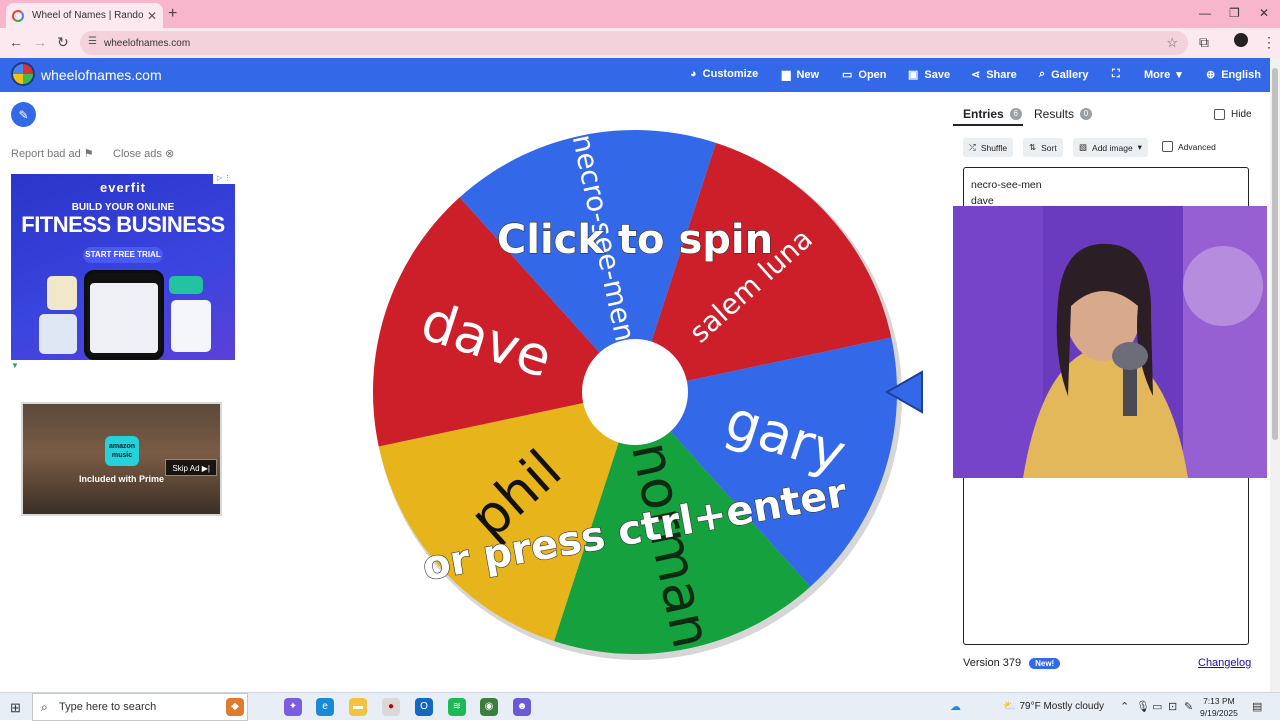 This screenshot has width=1280, height=721. I want to click on close-tab-icon: ✕, so click(152, 16).